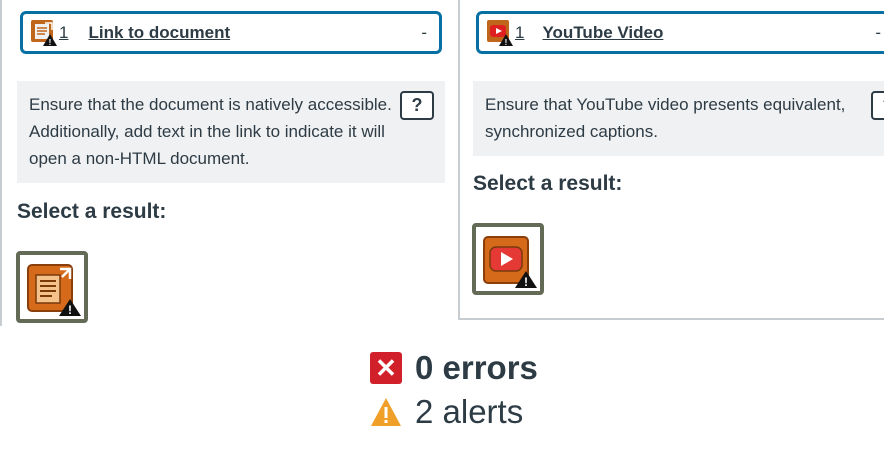  Describe the element at coordinates (510, 262) in the screenshot. I see `youtube-alert-icon: !` at that location.